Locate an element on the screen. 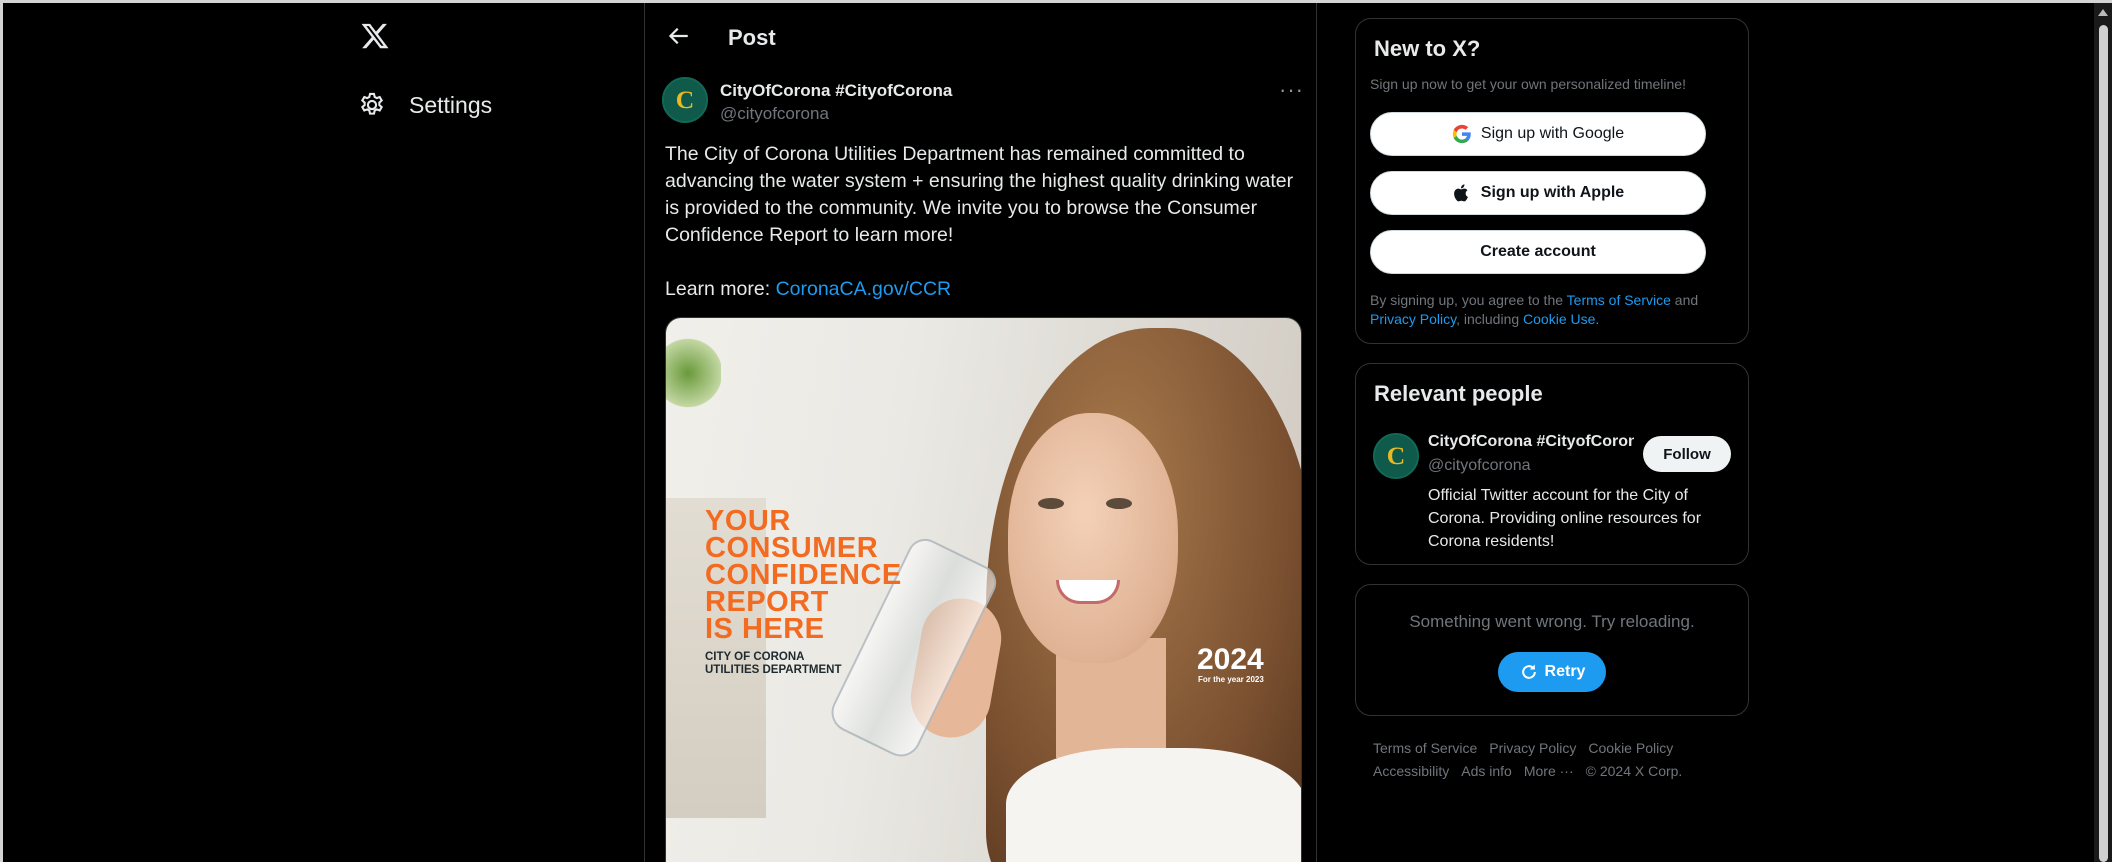  apple-signup-button: Sign up with Apple is located at coordinates (1538, 193).